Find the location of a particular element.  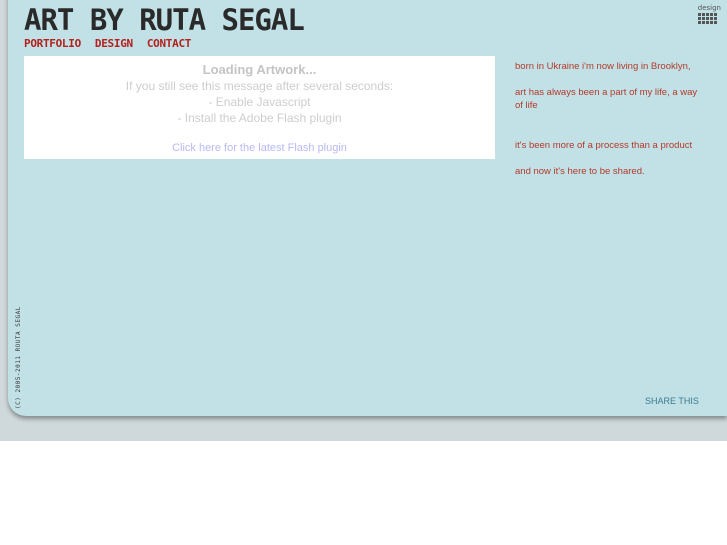

main-nav: PORTFOLIO DESIGN CONTACT is located at coordinates (107, 43).